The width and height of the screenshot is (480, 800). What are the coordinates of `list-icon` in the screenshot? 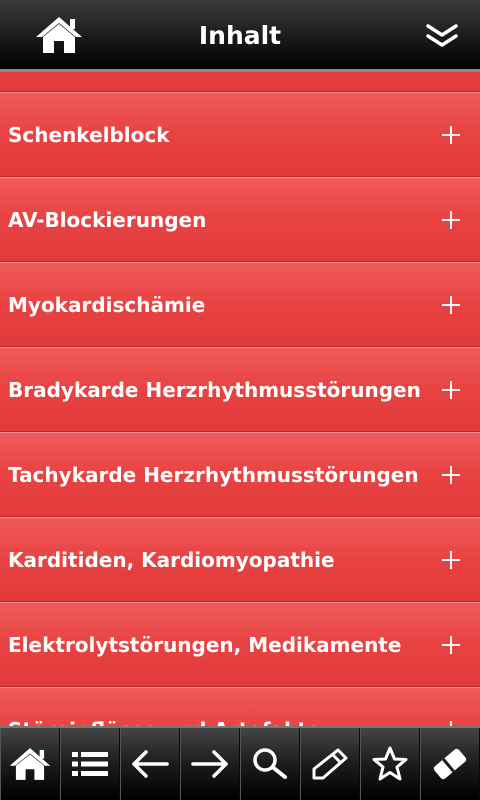 It's located at (90, 764).